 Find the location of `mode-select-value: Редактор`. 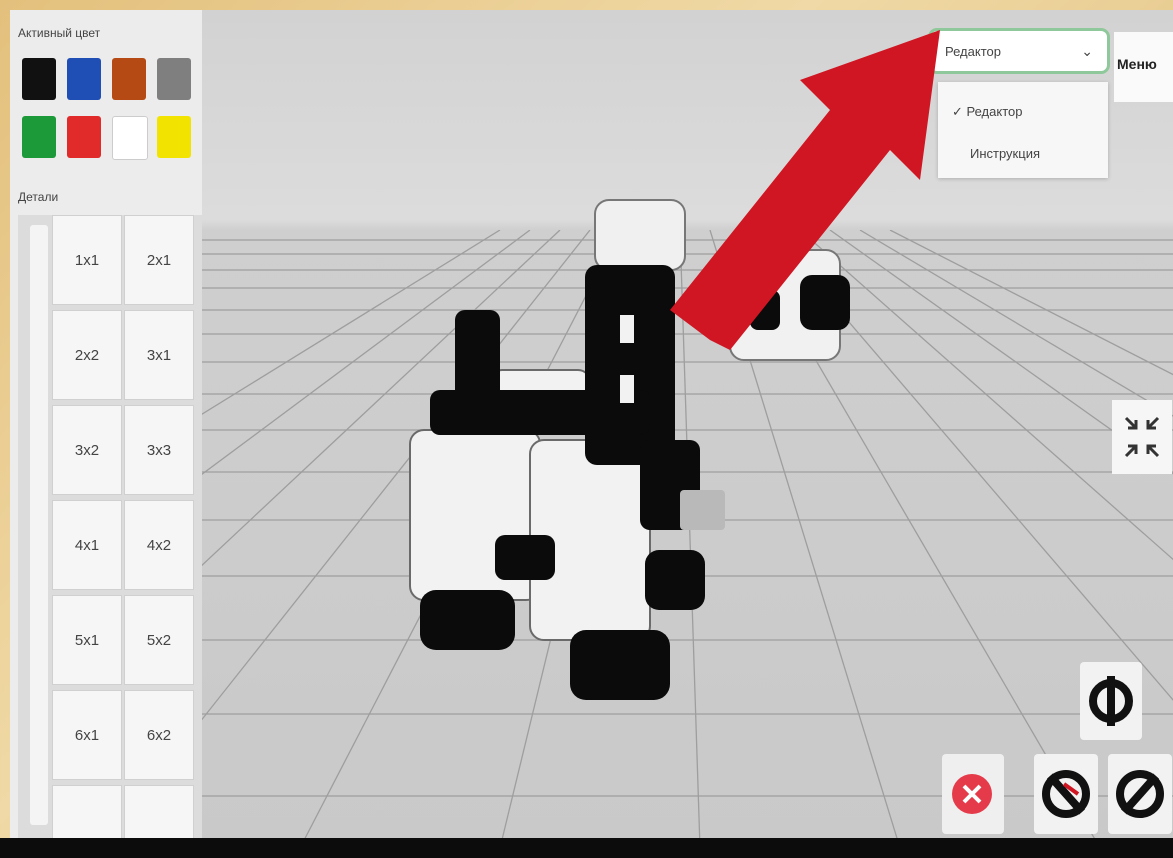

mode-select-value: Редактор is located at coordinates (973, 51).